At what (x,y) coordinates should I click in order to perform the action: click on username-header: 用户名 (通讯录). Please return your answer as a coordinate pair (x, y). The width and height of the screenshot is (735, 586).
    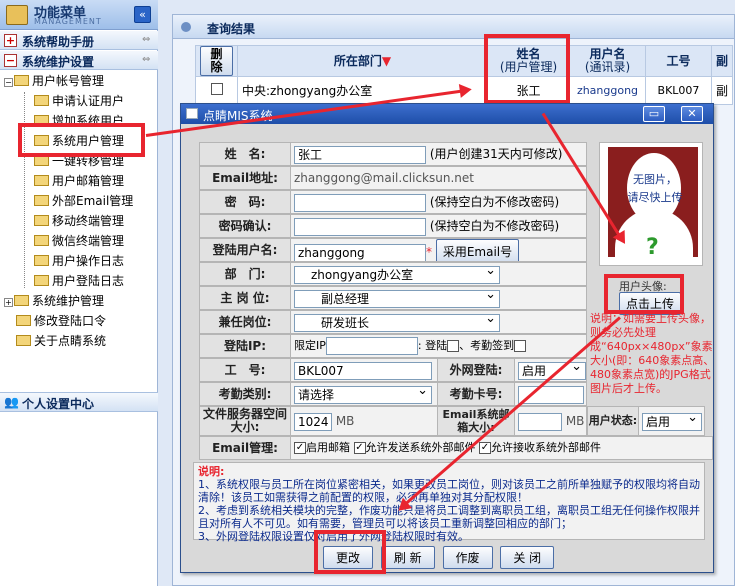
    Looking at the image, I should click on (607, 61).